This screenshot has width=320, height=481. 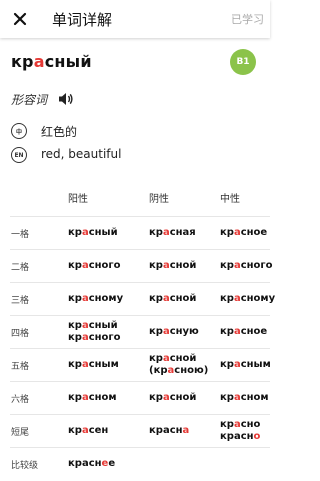 What do you see at coordinates (135, 19) in the screenshot?
I see `top-bar: 单词详解 已学习` at bounding box center [135, 19].